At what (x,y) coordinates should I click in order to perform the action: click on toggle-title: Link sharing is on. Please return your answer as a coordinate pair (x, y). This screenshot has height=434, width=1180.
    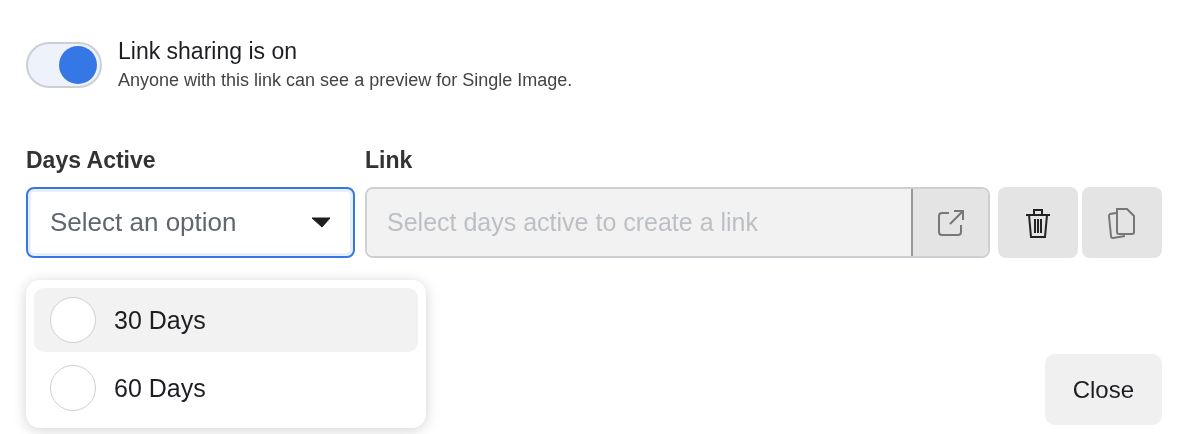
    Looking at the image, I should click on (208, 51).